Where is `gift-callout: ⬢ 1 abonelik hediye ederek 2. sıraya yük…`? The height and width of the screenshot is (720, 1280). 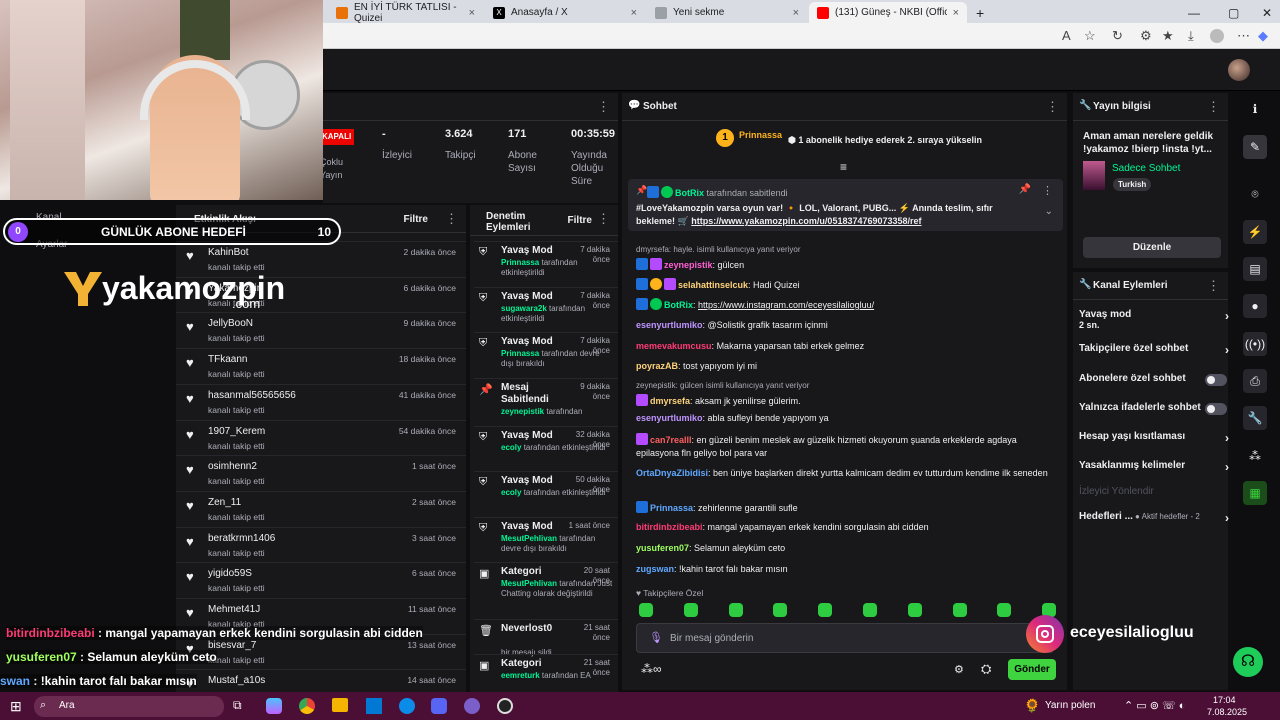
gift-callout: ⬢ 1 abonelik hediye ederek 2. sıraya yük… is located at coordinates (885, 140).